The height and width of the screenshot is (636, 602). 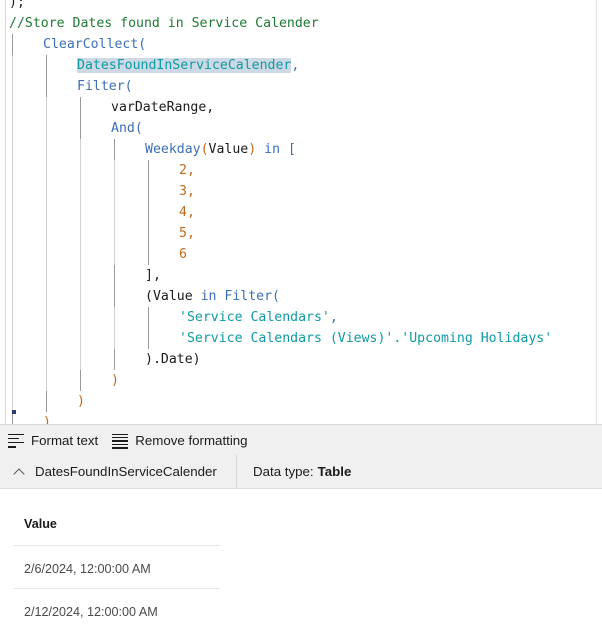 I want to click on result-collapse-toggle: DatesFoundInServiceCalender, so click(x=118, y=471).